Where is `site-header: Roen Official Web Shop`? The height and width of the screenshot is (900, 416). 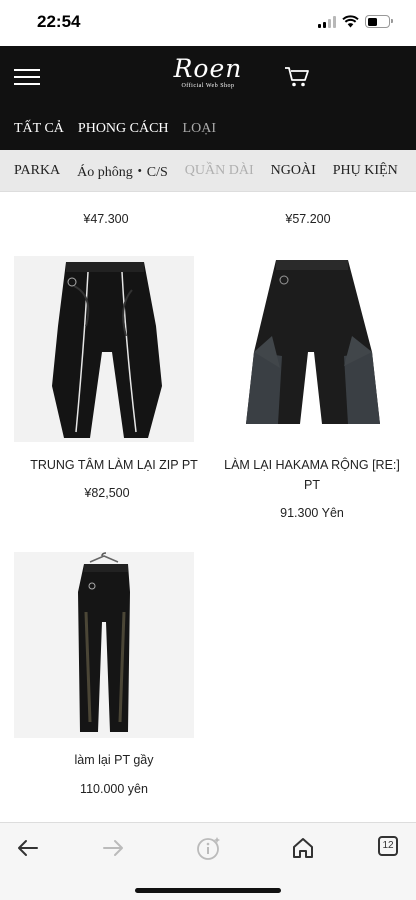
site-header: Roen Official Web Shop is located at coordinates (208, 77).